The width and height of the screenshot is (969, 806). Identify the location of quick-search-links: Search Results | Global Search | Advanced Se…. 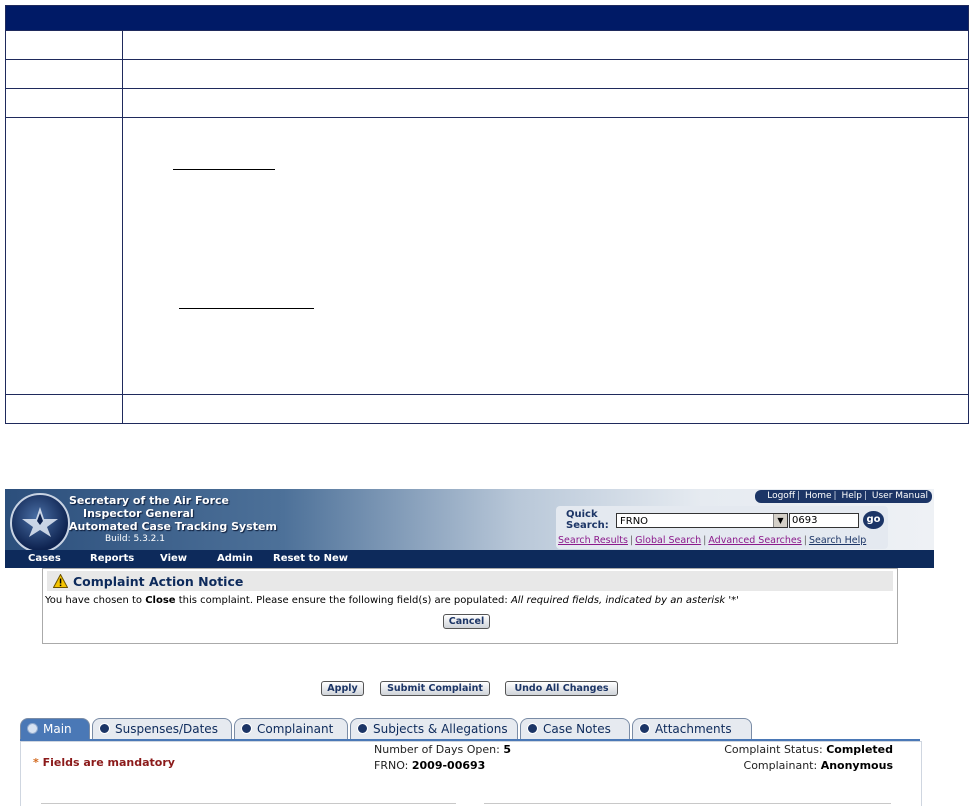
(712, 540).